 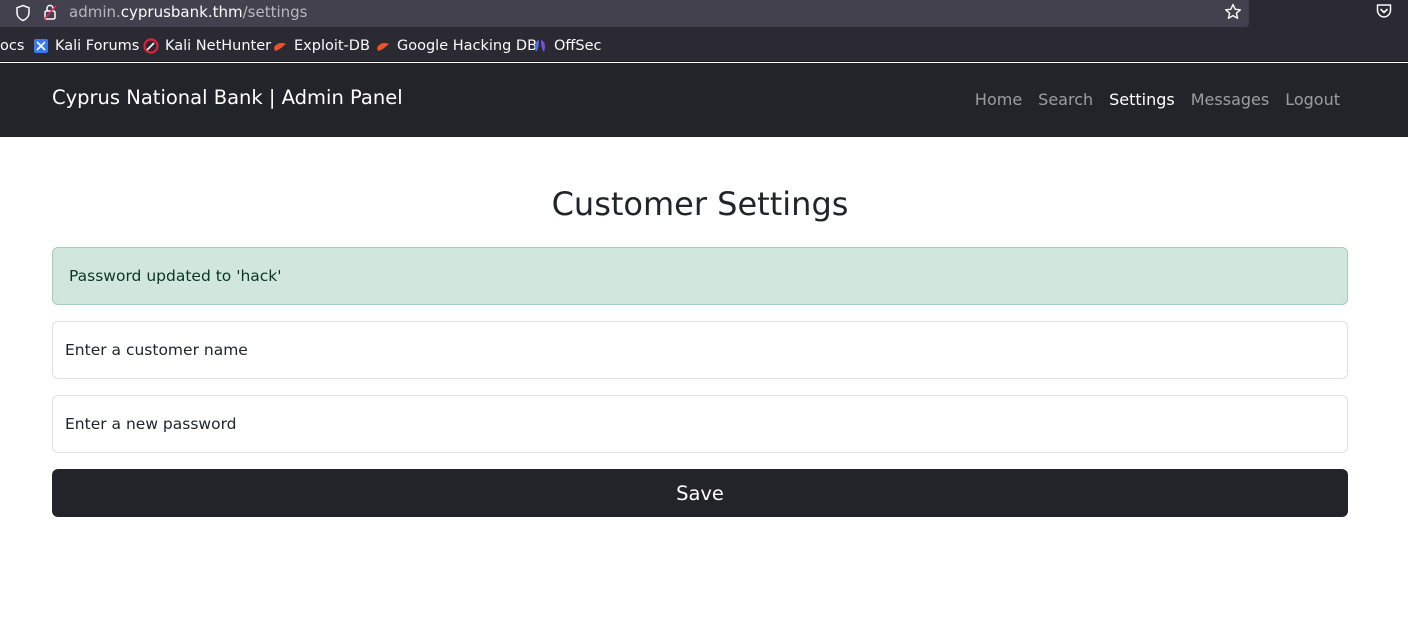 What do you see at coordinates (50, 12) in the screenshot?
I see `lock-insecure-icon` at bounding box center [50, 12].